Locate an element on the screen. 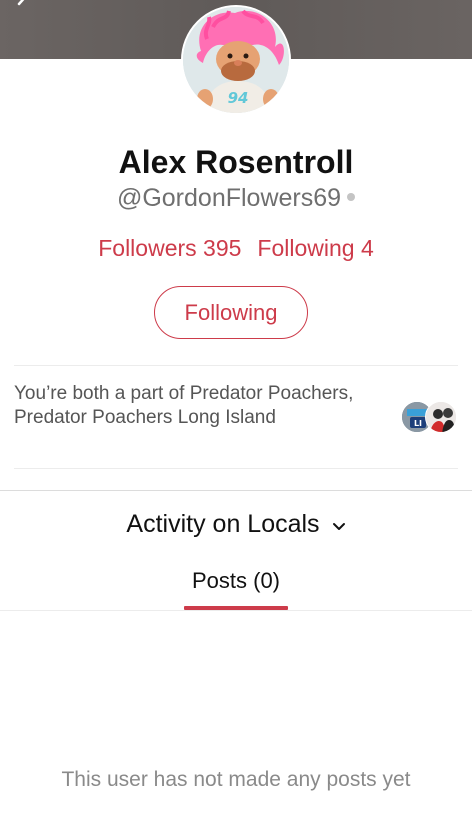 The height and width of the screenshot is (839, 472). following-link: Following 4 is located at coordinates (315, 248).